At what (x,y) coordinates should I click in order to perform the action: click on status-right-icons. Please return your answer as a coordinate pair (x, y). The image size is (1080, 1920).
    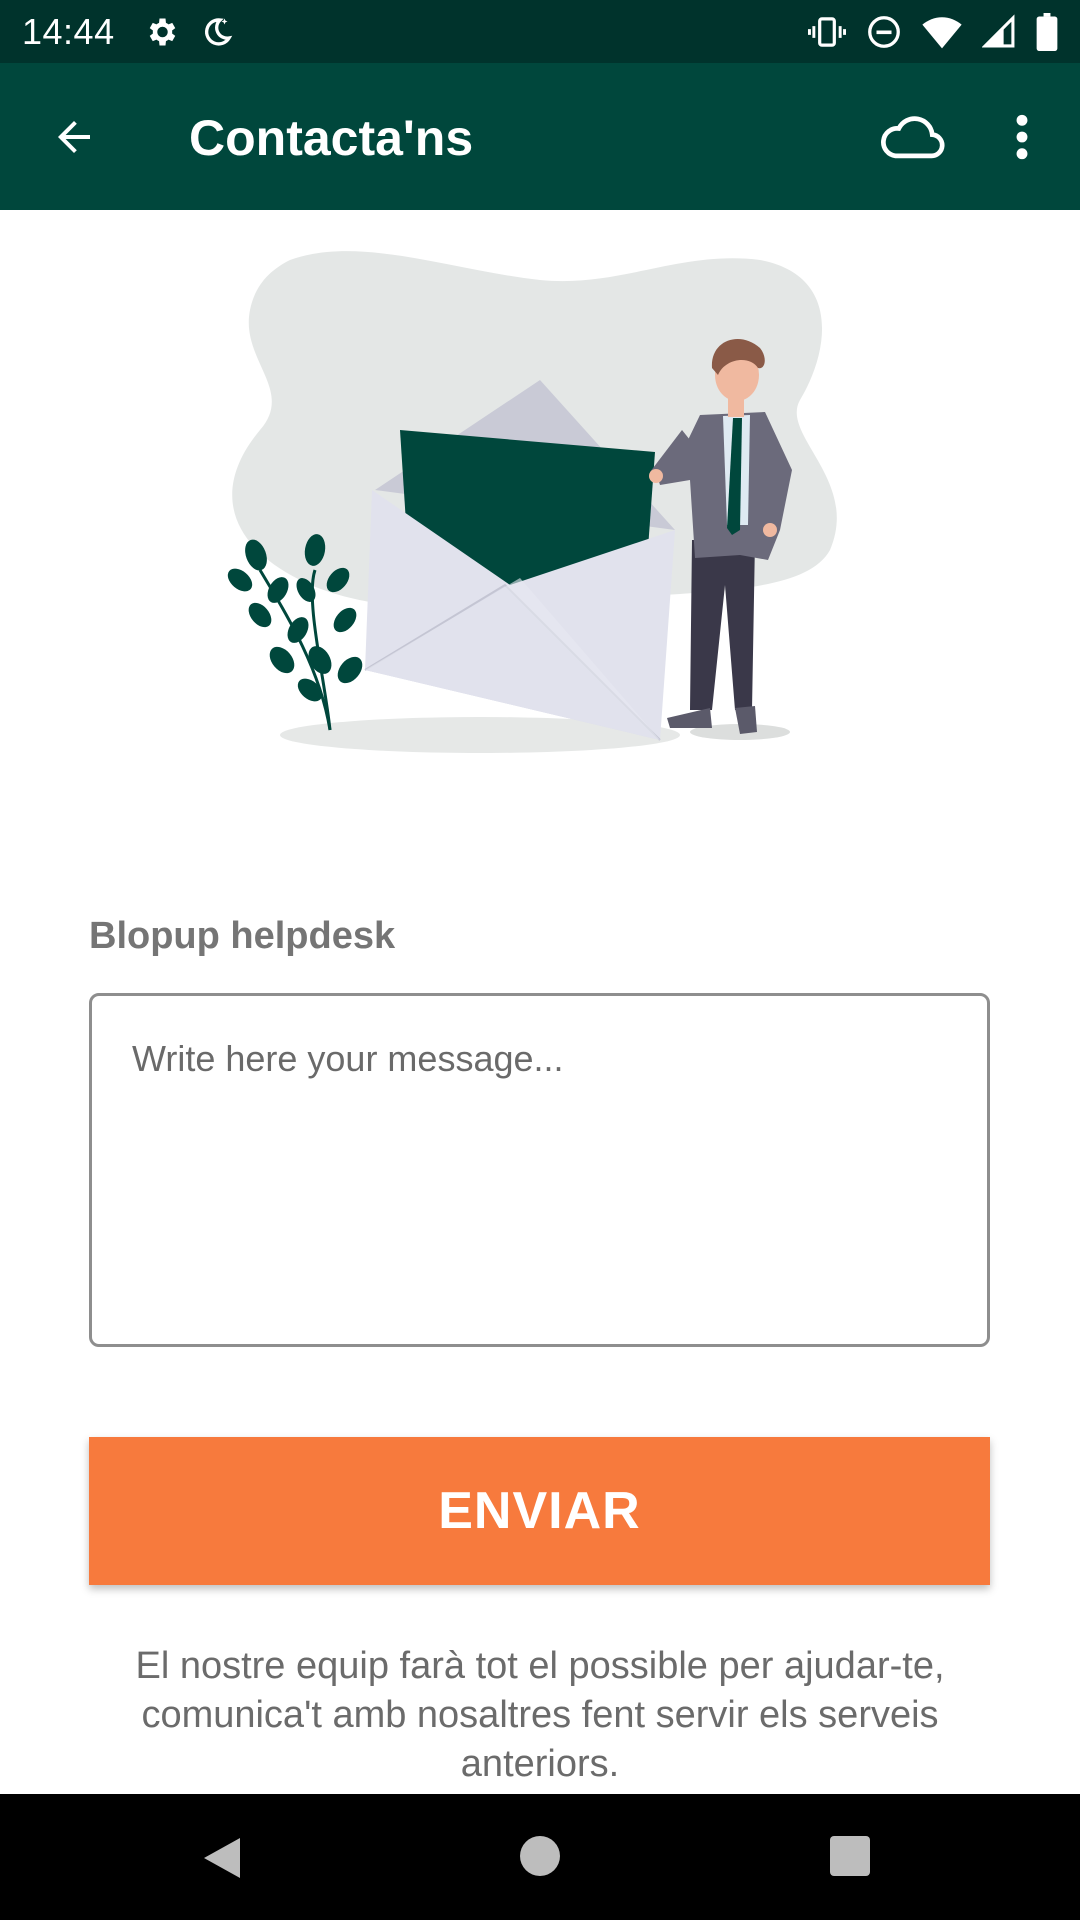
    Looking at the image, I should click on (933, 31).